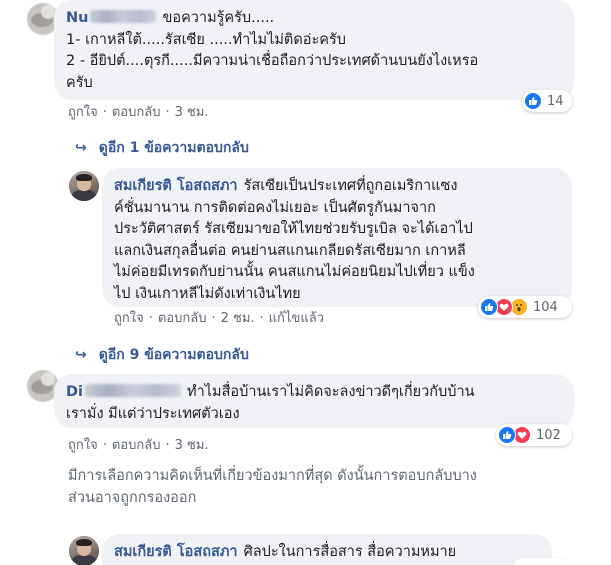  Describe the element at coordinates (173, 148) in the screenshot. I see `view-more-replies-label: ดูอีก 1 ข้อความตอบกลับ` at that location.